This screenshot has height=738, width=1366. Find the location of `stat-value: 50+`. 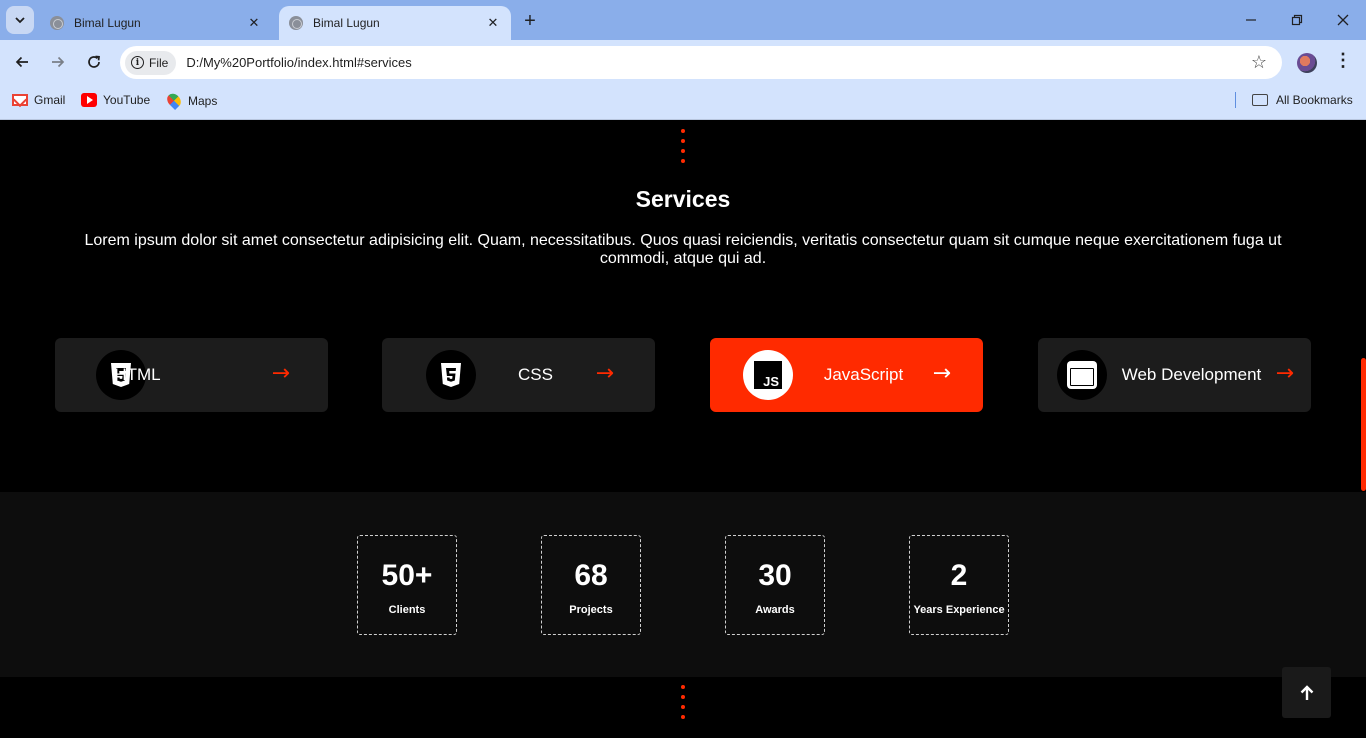

stat-value: 50+ is located at coordinates (407, 575).